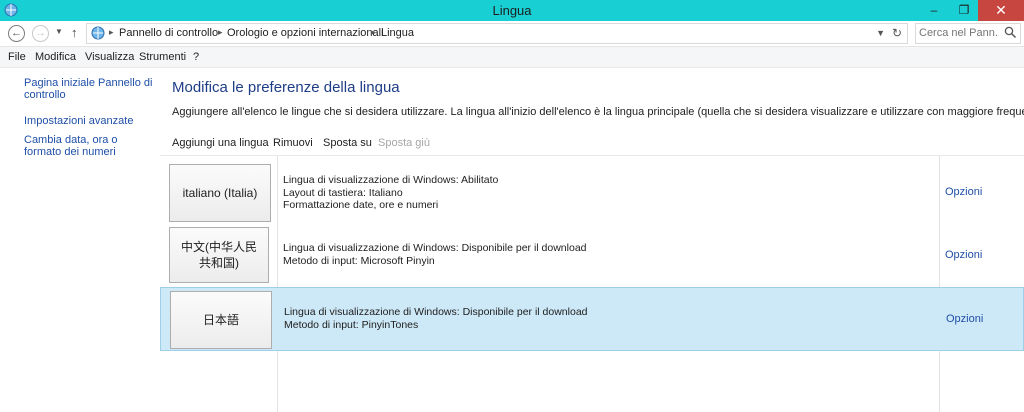 The width and height of the screenshot is (1024, 412). What do you see at coordinates (286, 87) in the screenshot?
I see `page-title: Modifica le preferenze della lingua` at bounding box center [286, 87].